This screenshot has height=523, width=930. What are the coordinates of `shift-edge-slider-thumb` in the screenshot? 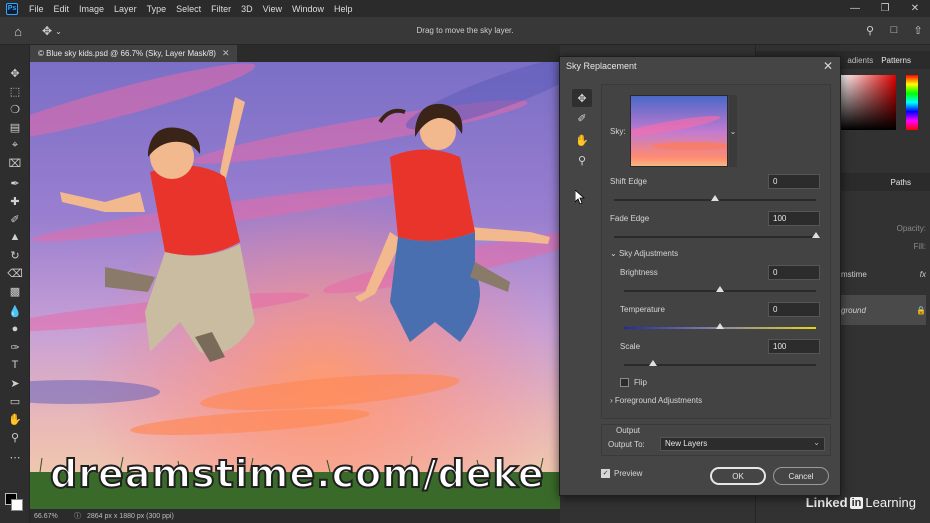 It's located at (715, 198).